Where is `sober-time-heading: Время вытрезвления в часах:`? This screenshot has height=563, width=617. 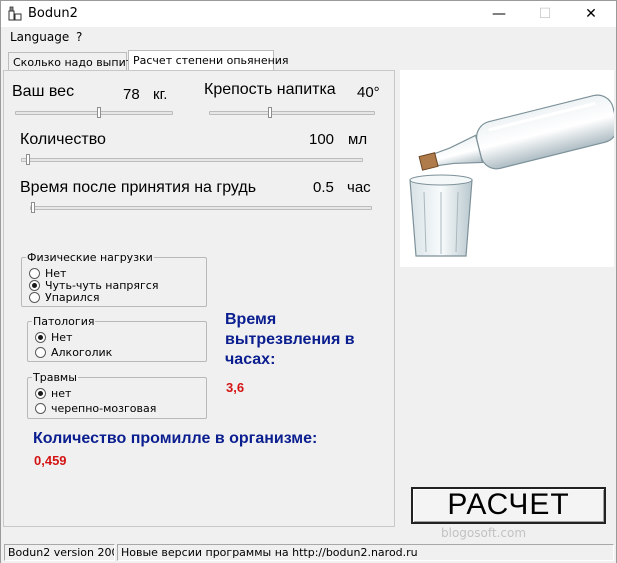 sober-time-heading: Время вытрезвления в часах: is located at coordinates (290, 340).